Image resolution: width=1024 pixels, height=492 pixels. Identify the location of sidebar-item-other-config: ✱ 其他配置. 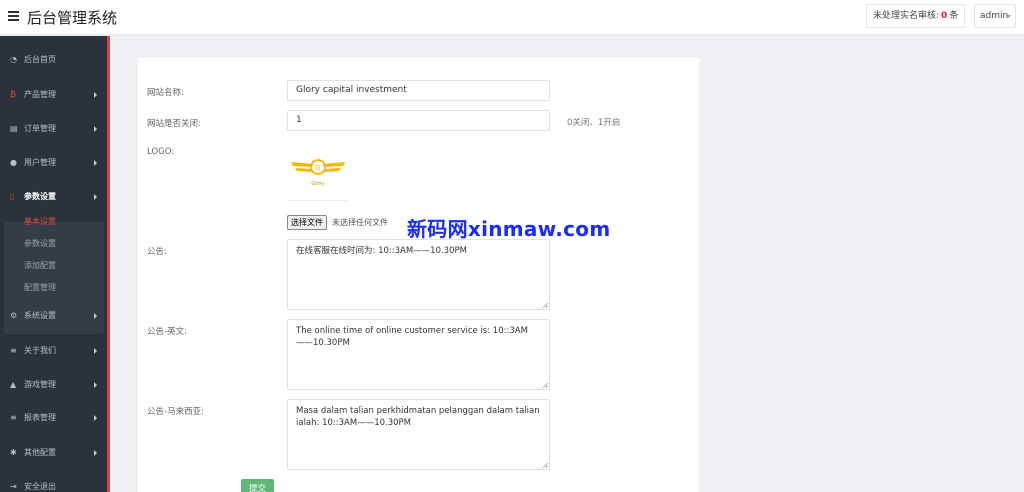
(53, 453).